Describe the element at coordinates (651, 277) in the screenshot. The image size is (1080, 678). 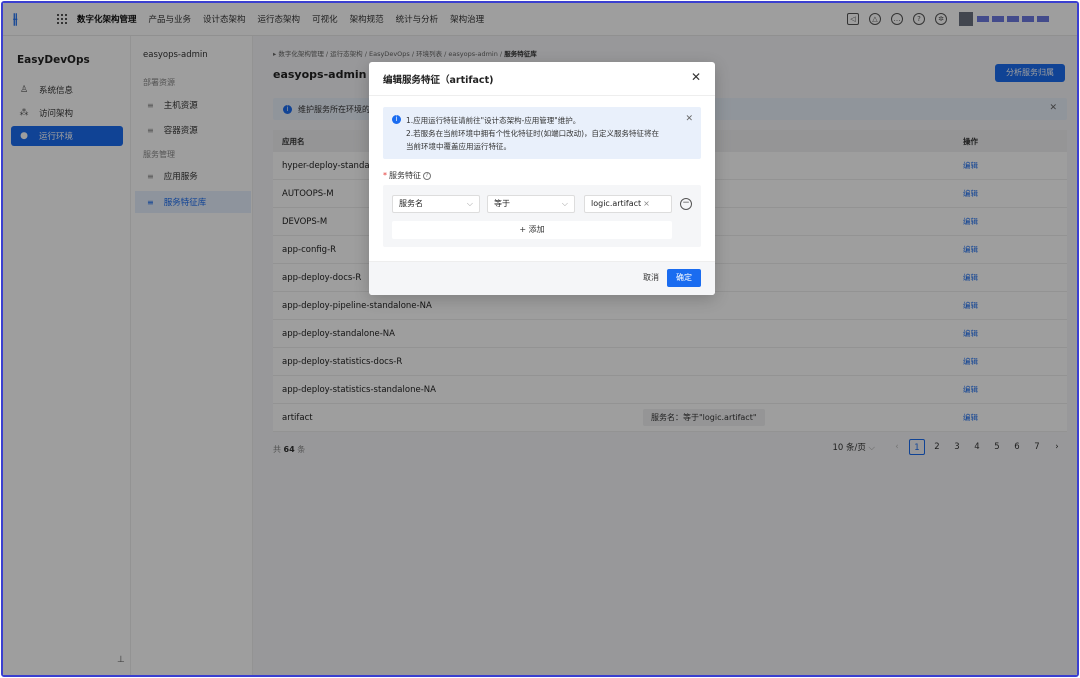
I see `cancel-button: 取消` at that location.